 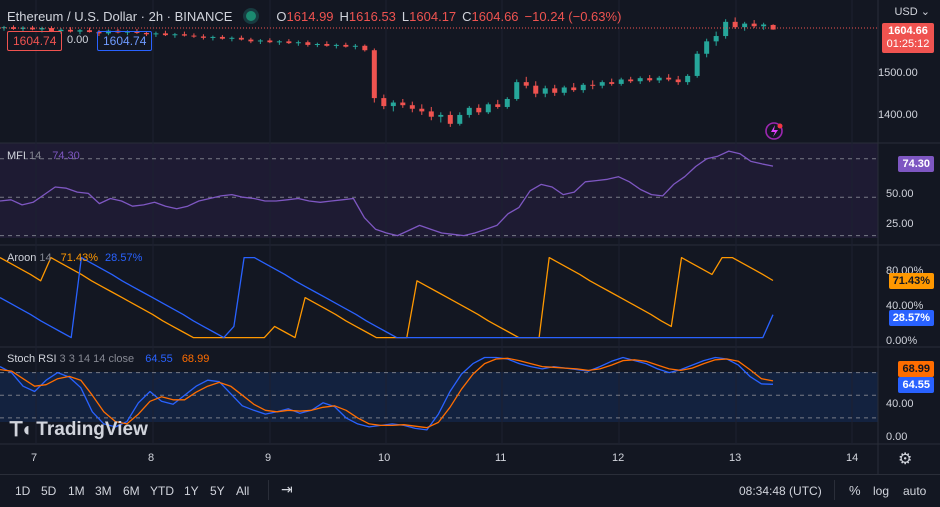 What do you see at coordinates (191, 491) in the screenshot?
I see `timeframe-1y: 1Y` at bounding box center [191, 491].